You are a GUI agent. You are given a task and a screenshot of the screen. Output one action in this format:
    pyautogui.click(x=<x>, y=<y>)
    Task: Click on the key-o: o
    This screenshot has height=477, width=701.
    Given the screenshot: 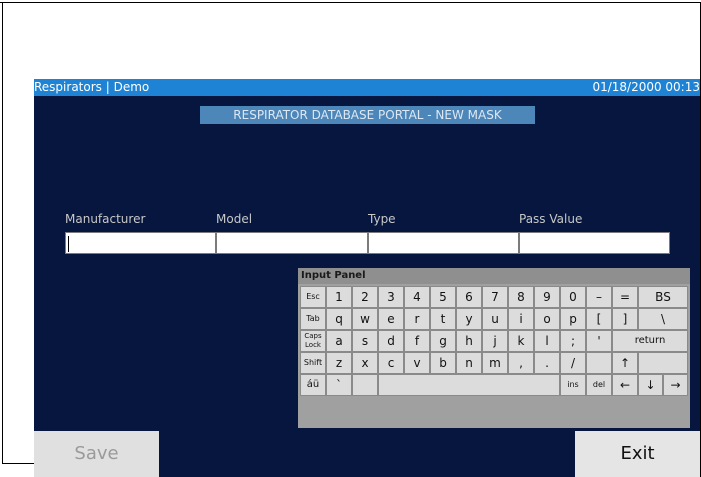 What is the action you would take?
    pyautogui.click(x=547, y=319)
    